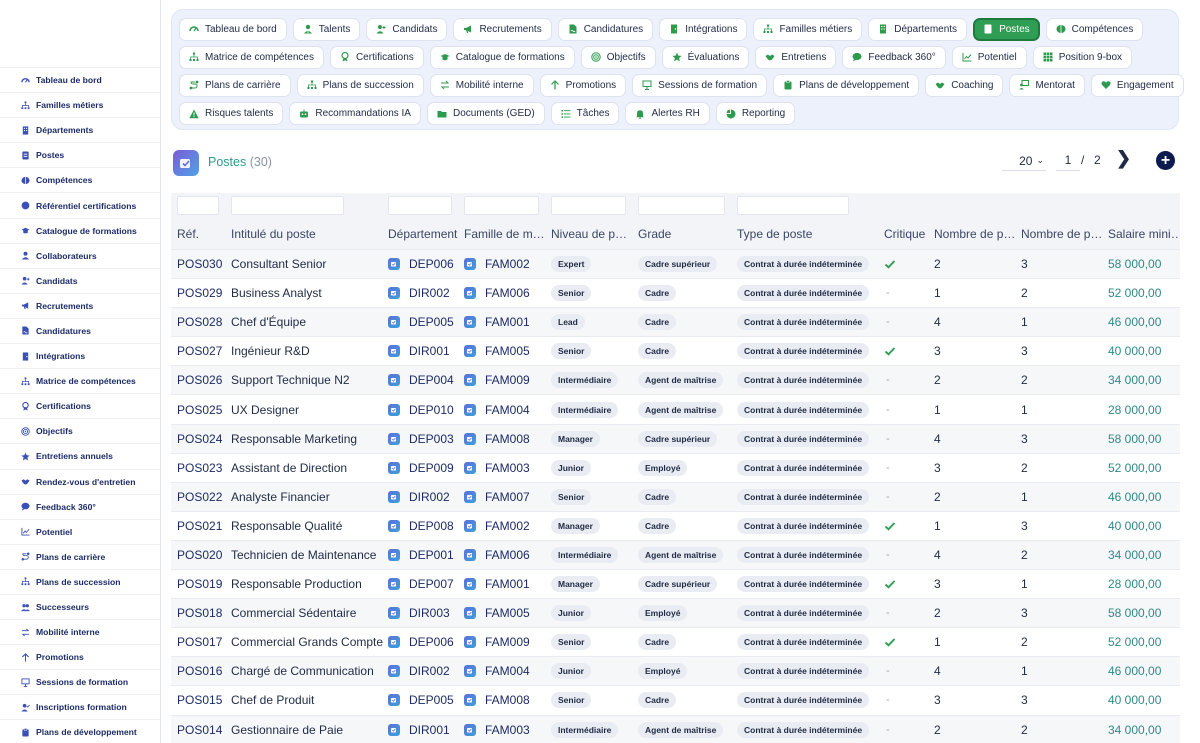 Image resolution: width=1200 pixels, height=743 pixels. What do you see at coordinates (424, 380) in the screenshot?
I see `department-cell: DEP004` at bounding box center [424, 380].